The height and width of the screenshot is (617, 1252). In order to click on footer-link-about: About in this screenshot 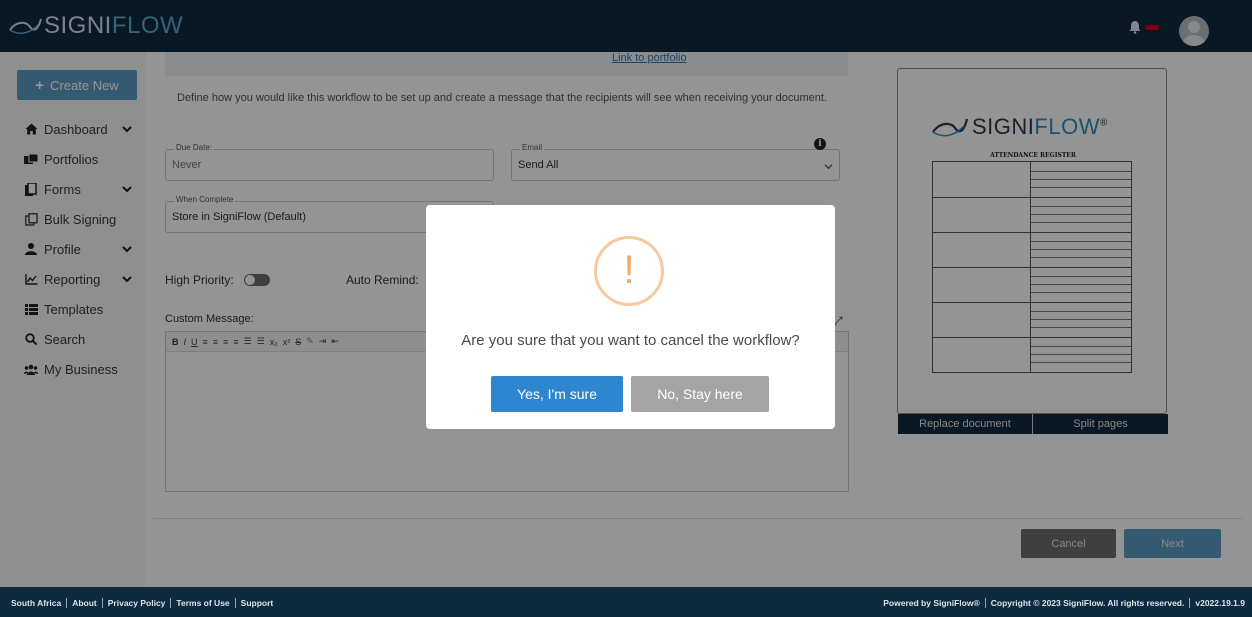, I will do `click(85, 603)`.